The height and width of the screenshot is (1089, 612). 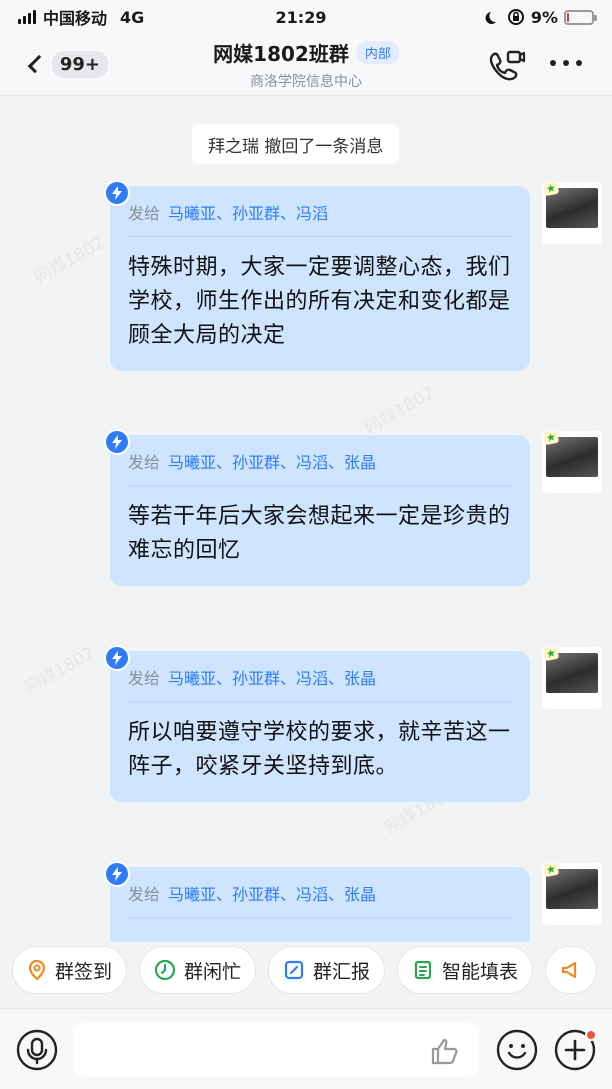 What do you see at coordinates (294, 970) in the screenshot?
I see `report-edit-icon` at bounding box center [294, 970].